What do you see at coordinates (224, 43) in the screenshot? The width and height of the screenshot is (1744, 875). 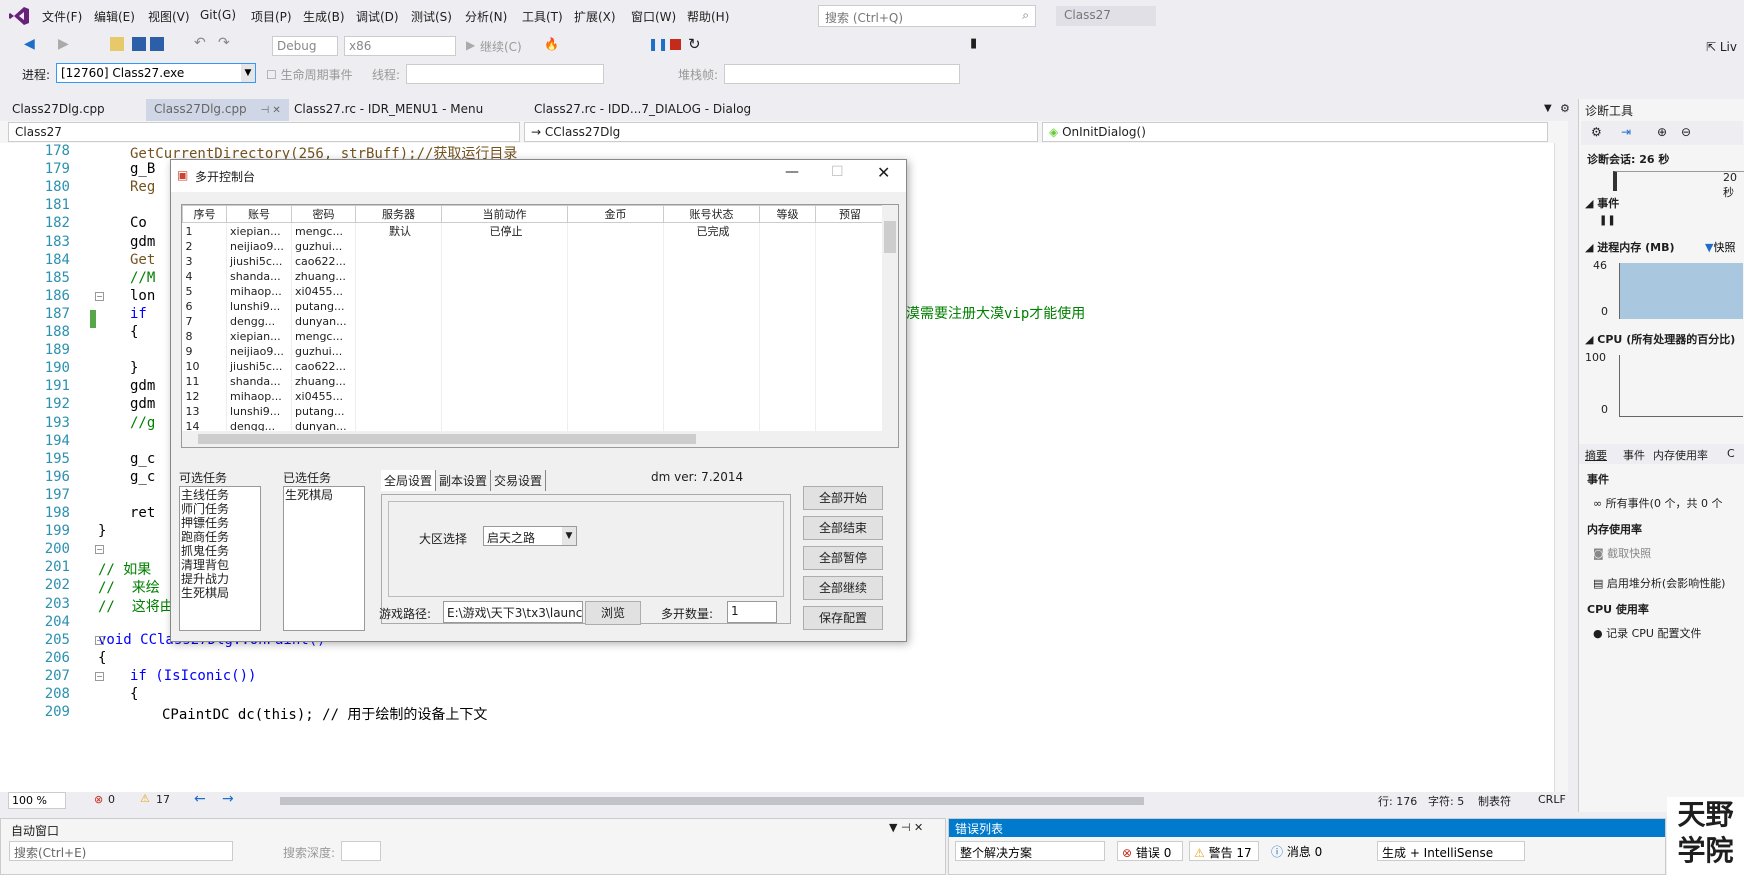 I see `redo-icon: ↷` at bounding box center [224, 43].